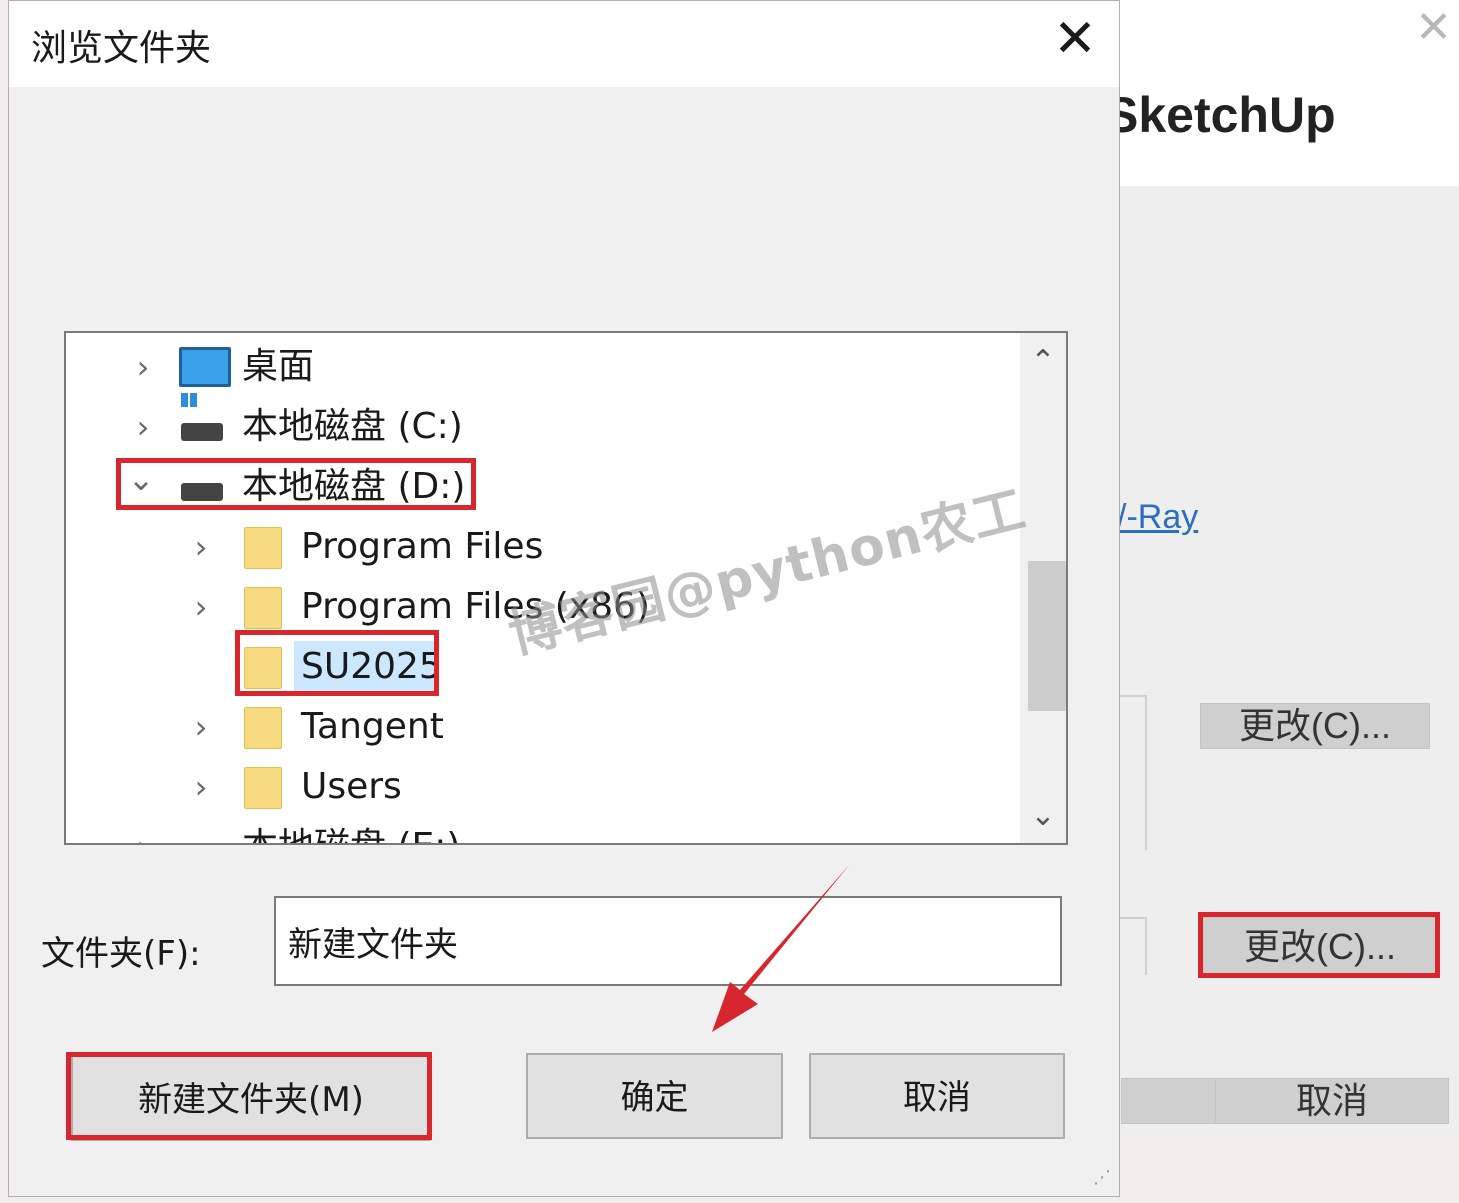 The width and height of the screenshot is (1459, 1203). What do you see at coordinates (422, 546) in the screenshot?
I see `tree-item-label: Program Files` at bounding box center [422, 546].